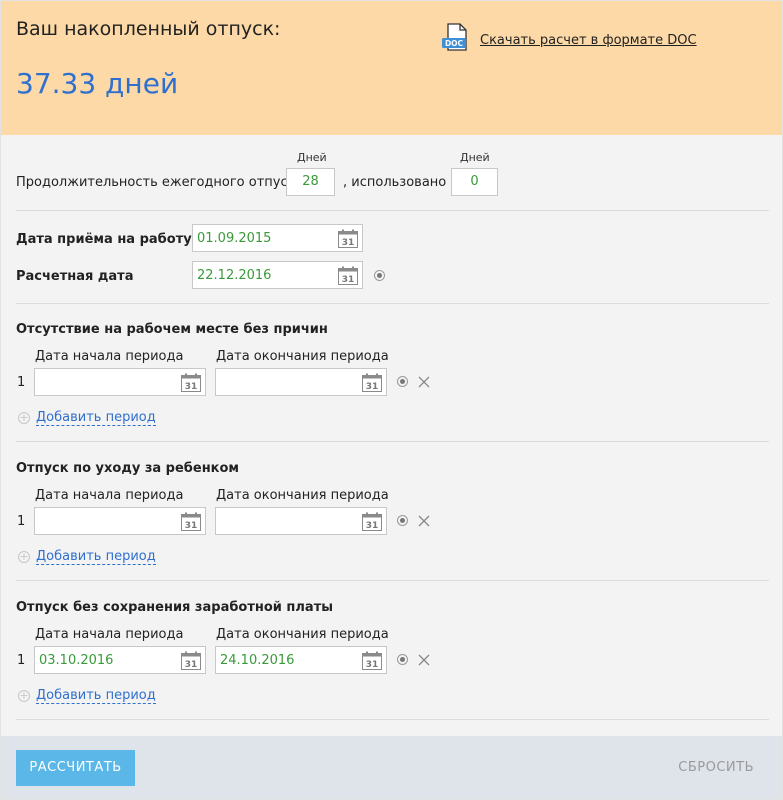 Image resolution: width=783 pixels, height=800 pixels. Describe the element at coordinates (454, 43) in the screenshot. I see `doc-badge-text: DOC` at that location.